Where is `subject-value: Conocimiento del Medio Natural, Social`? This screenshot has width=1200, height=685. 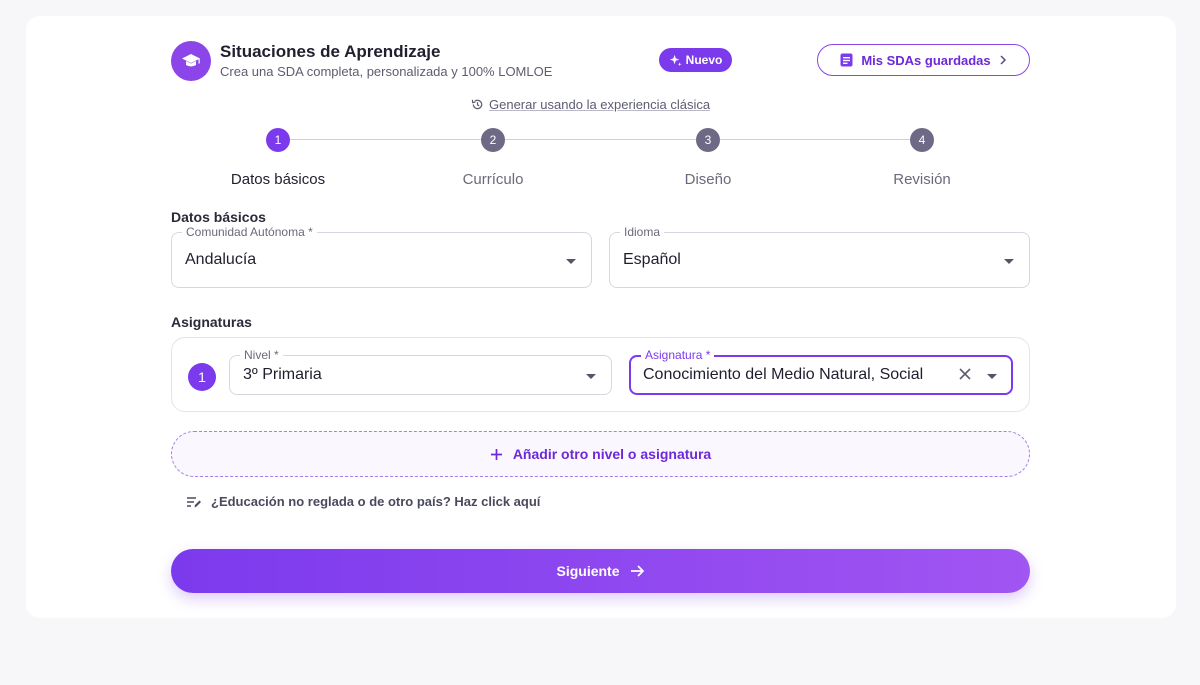
subject-value: Conocimiento del Medio Natural, Social is located at coordinates (783, 374).